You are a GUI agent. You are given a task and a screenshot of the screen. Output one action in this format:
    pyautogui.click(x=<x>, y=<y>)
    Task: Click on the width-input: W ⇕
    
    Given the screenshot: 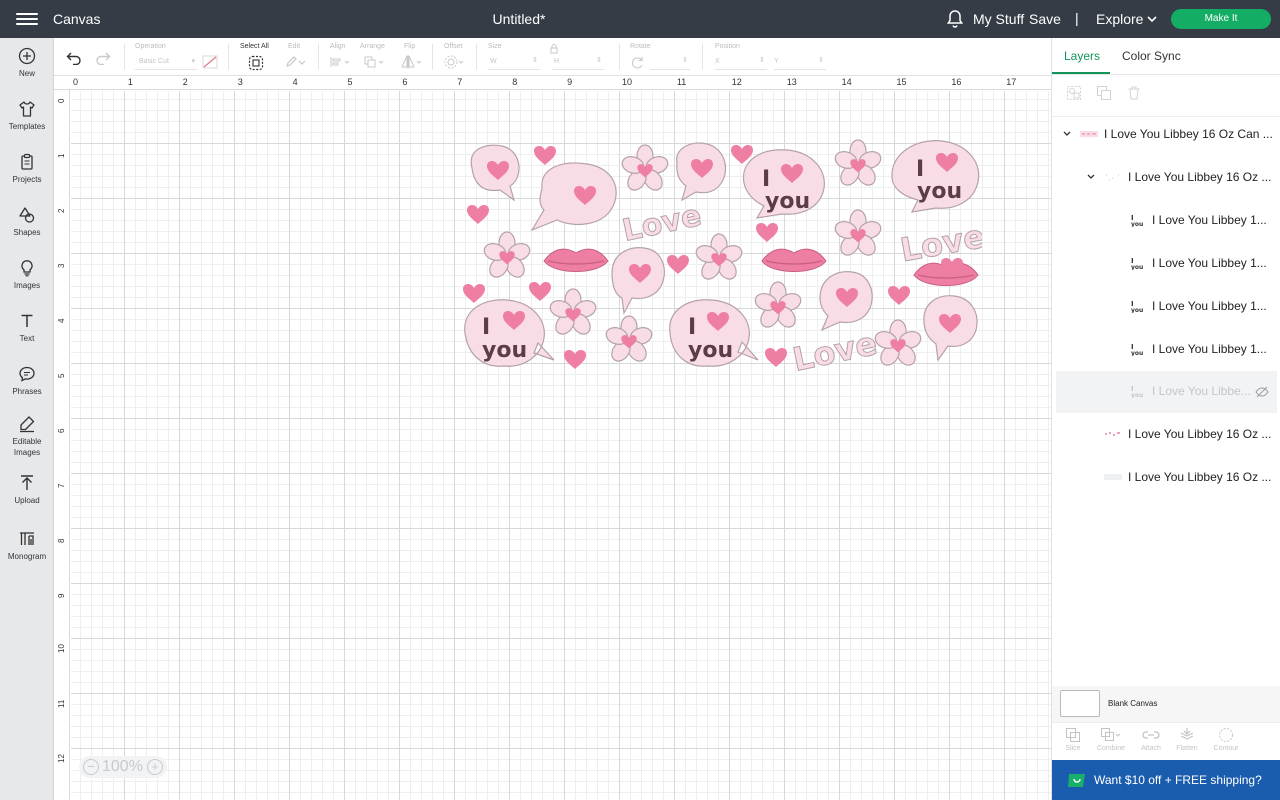 What is the action you would take?
    pyautogui.click(x=514, y=63)
    